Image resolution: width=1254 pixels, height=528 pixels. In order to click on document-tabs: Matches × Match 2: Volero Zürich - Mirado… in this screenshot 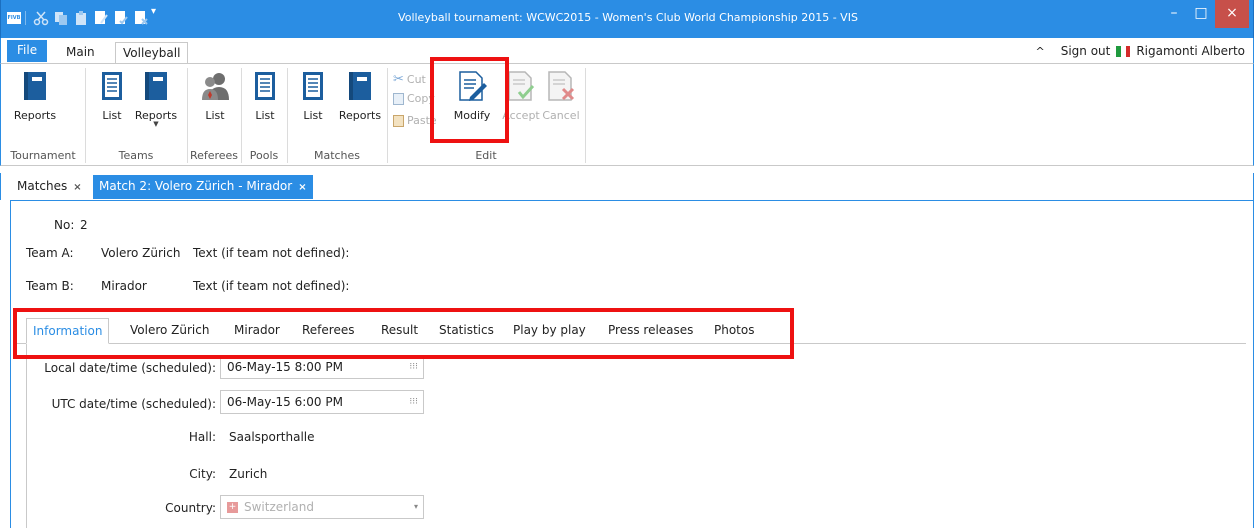, I will do `click(627, 186)`.